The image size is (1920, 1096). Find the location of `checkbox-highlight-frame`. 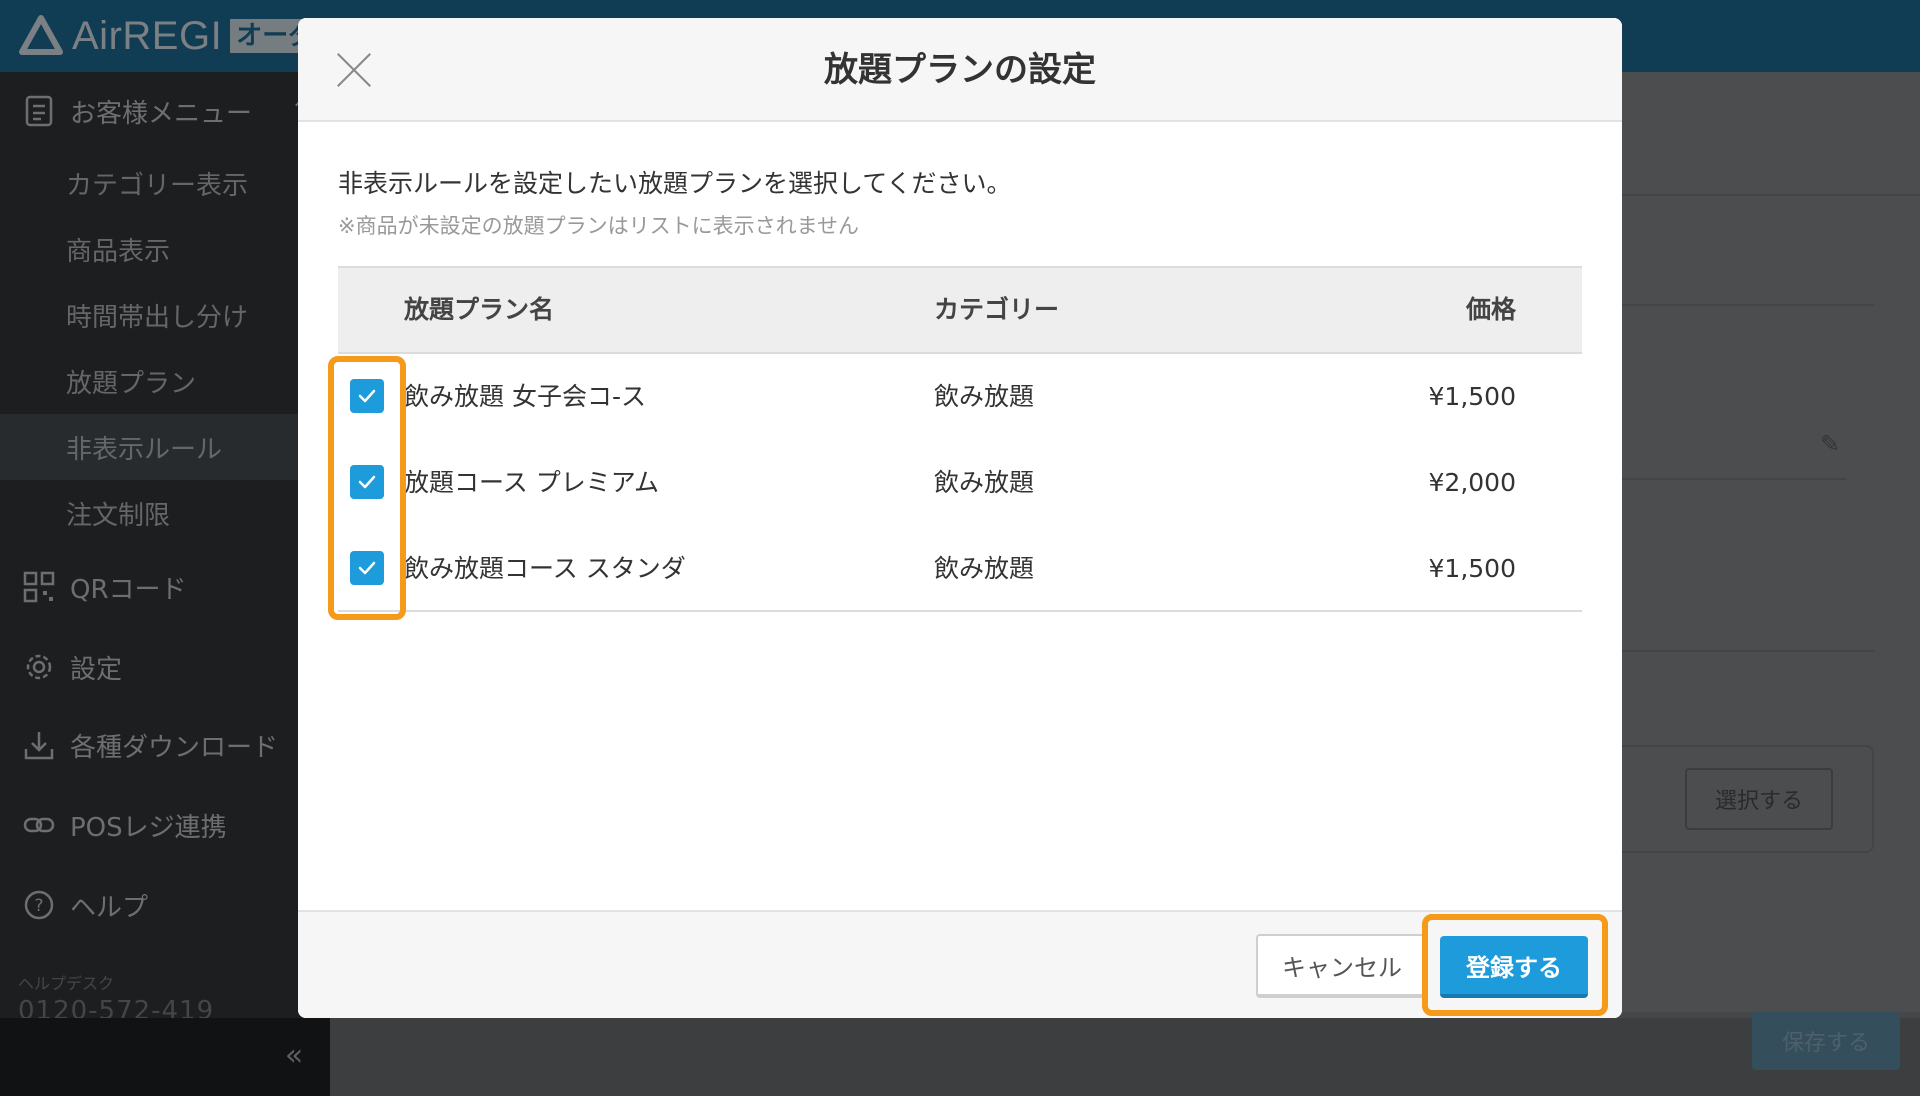

checkbox-highlight-frame is located at coordinates (367, 488).